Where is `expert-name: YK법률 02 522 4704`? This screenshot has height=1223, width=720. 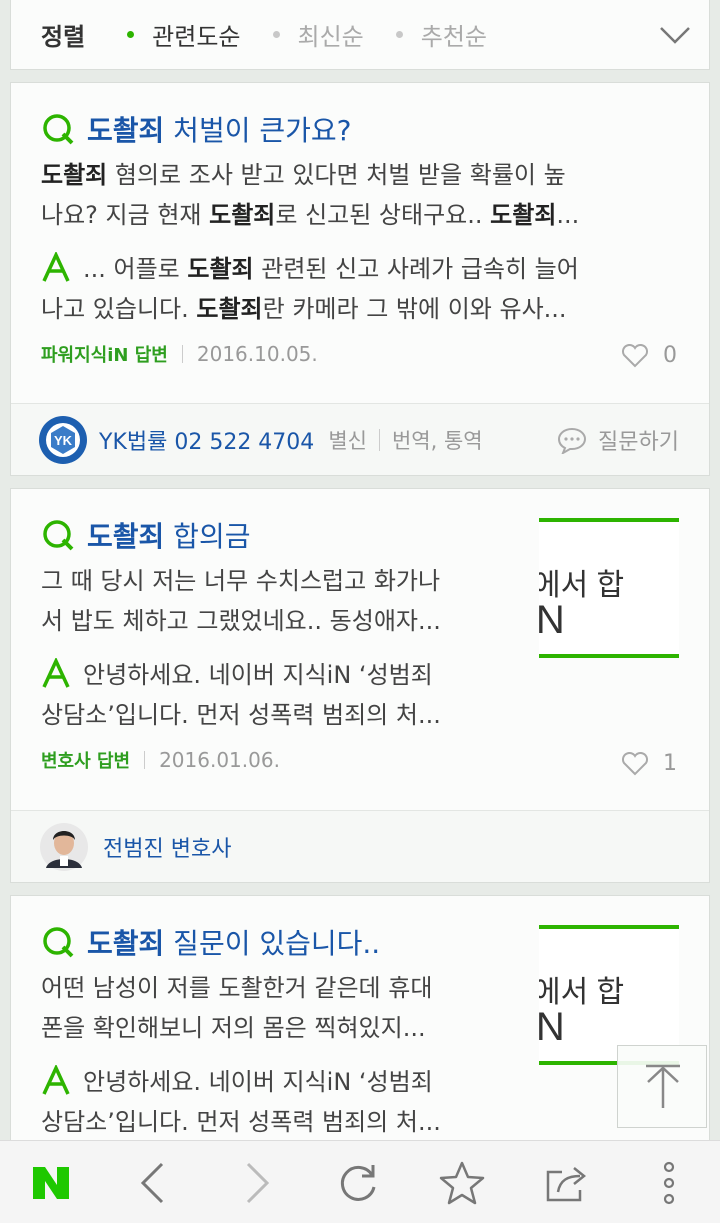 expert-name: YK법률 02 522 4704 is located at coordinates (206, 440).